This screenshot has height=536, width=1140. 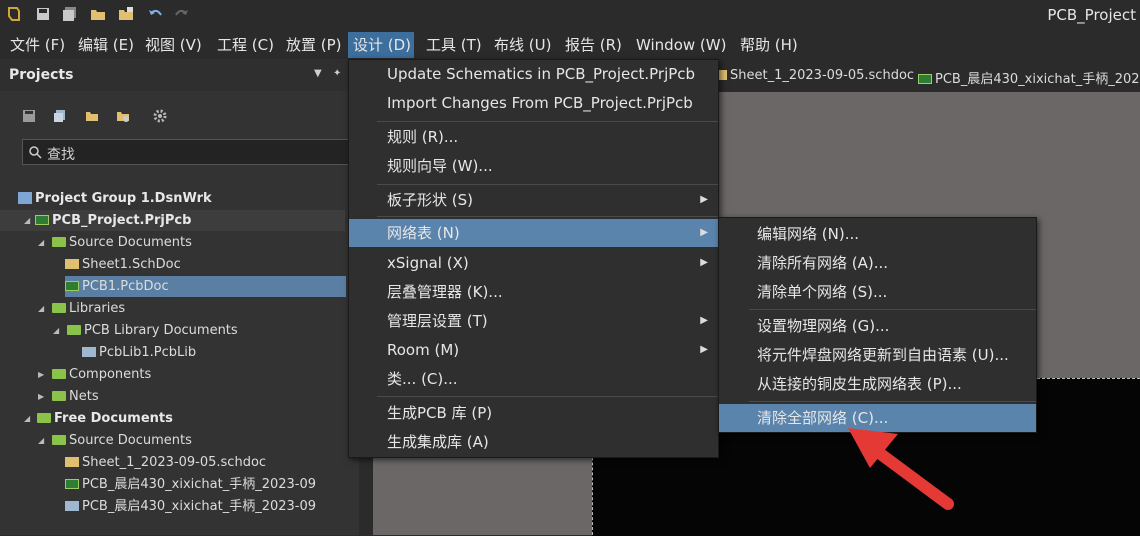 What do you see at coordinates (816, 75) in the screenshot?
I see `tab-sheet-2023: Sheet_1_2023-09-05.schdoc` at bounding box center [816, 75].